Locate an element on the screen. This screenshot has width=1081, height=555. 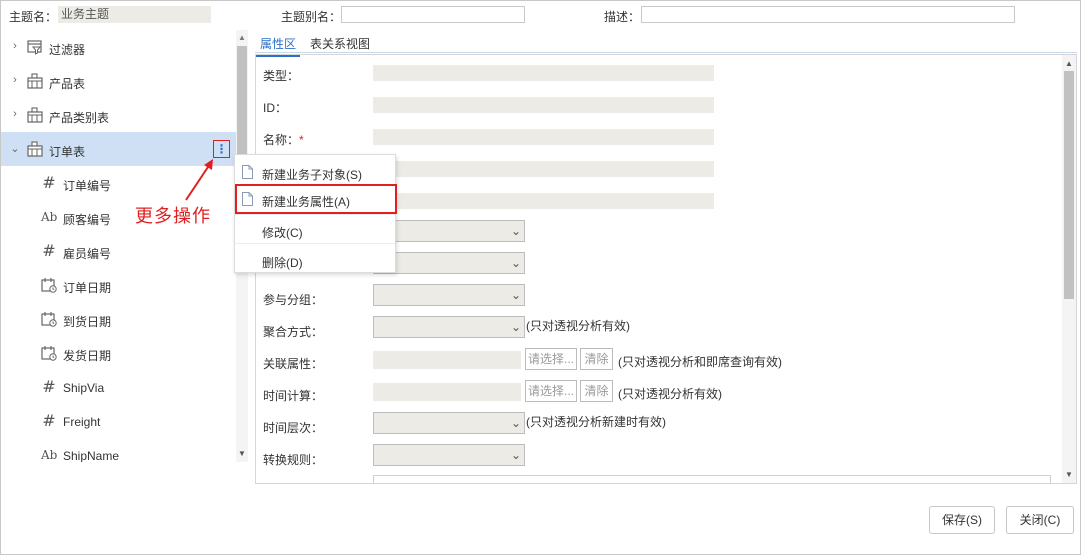
menu-item-new-attribute: 新建业务属性(A) is located at coordinates (316, 199).